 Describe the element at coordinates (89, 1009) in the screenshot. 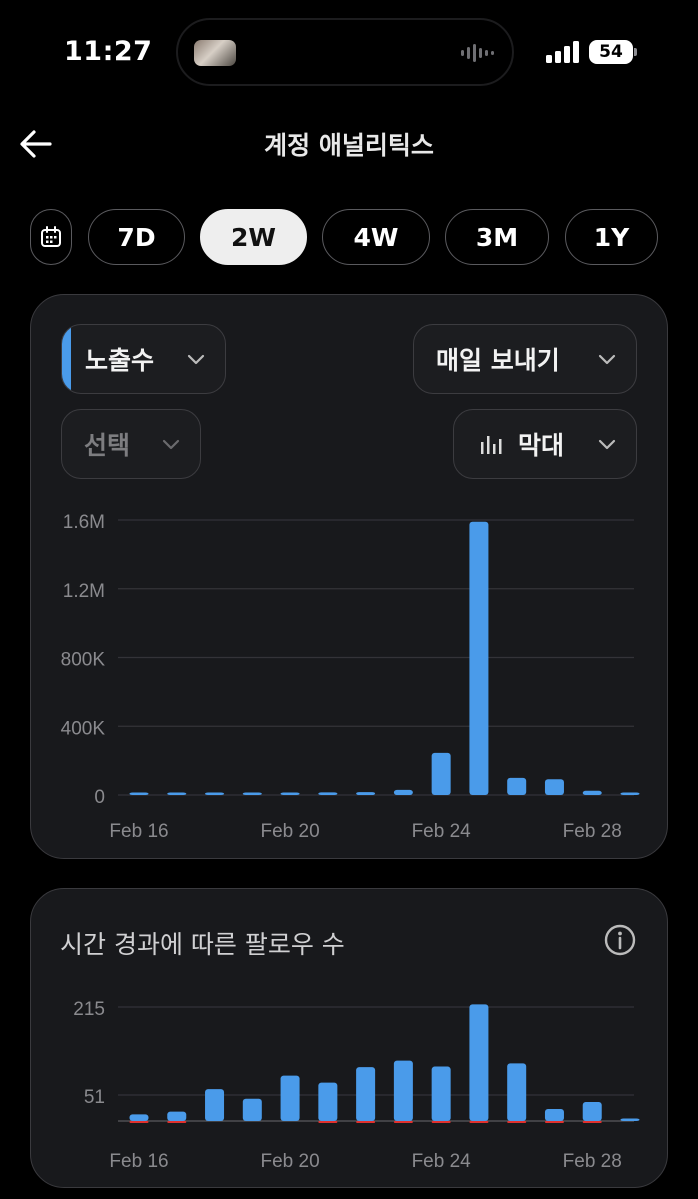

I see `y-tick-label: 215` at that location.